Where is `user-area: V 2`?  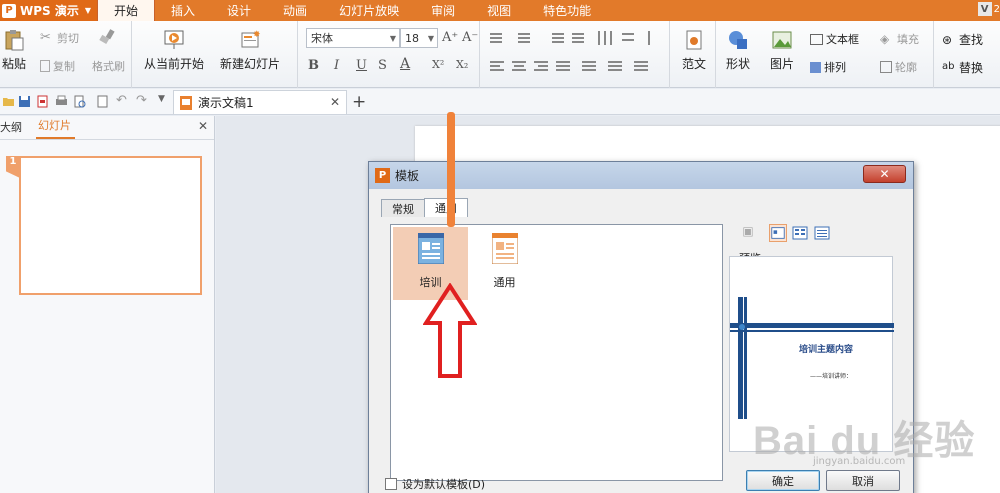
user-area: V 2 is located at coordinates (988, 9).